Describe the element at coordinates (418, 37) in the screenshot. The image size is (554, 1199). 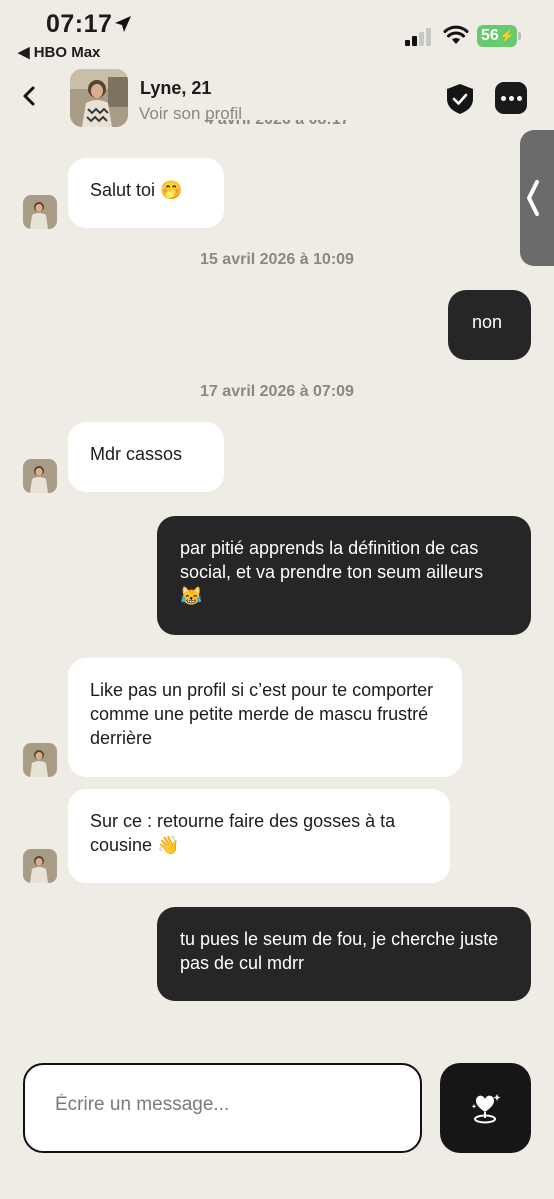
I see `signal-icon` at that location.